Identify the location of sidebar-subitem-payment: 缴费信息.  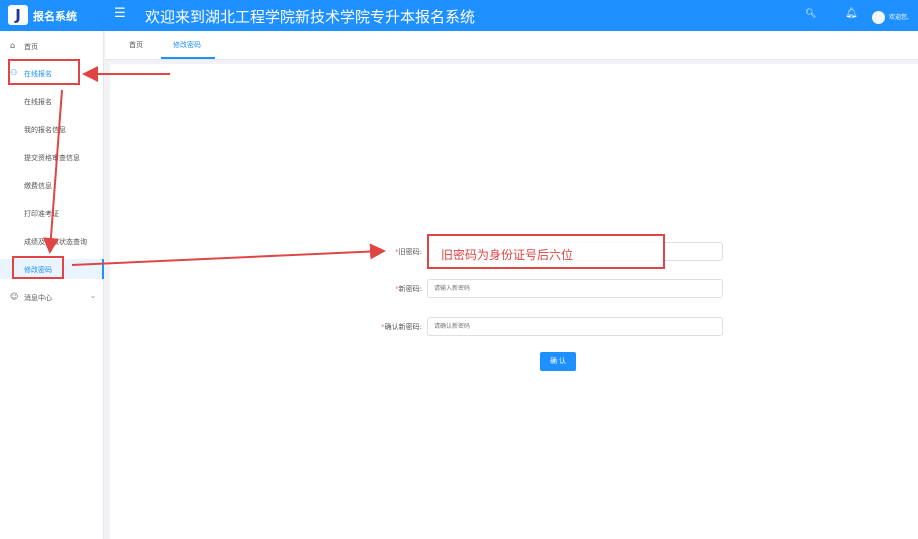
(52, 185).